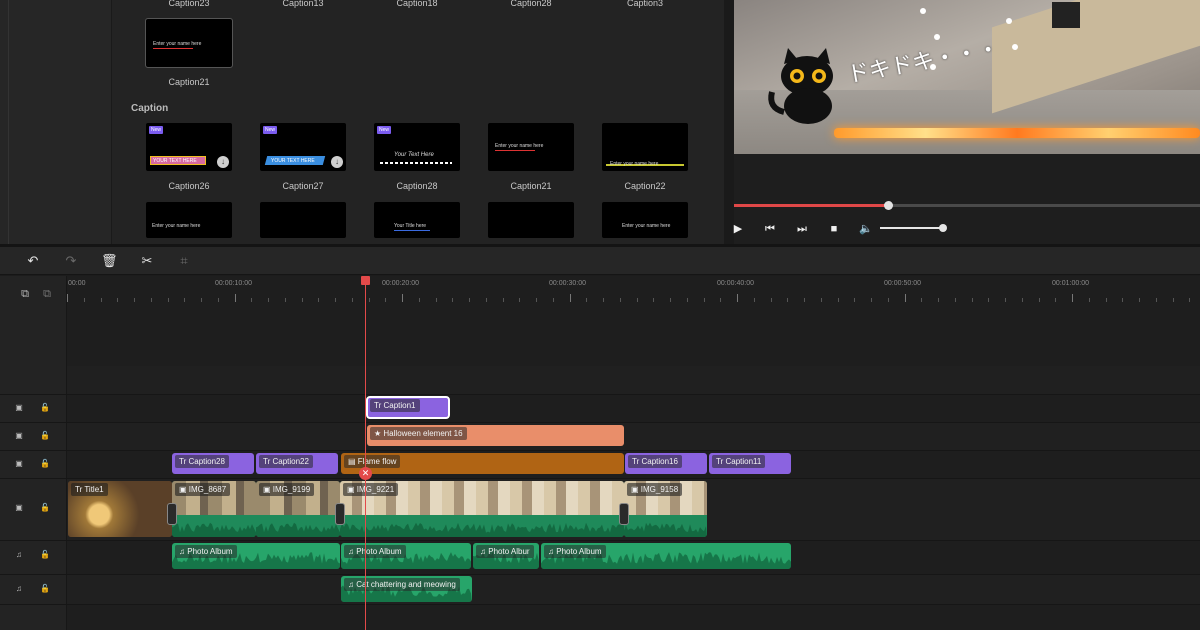 Image resolution: width=1200 pixels, height=630 pixels. Describe the element at coordinates (645, 186) in the screenshot. I see `library-item-label: Caption22` at that location.